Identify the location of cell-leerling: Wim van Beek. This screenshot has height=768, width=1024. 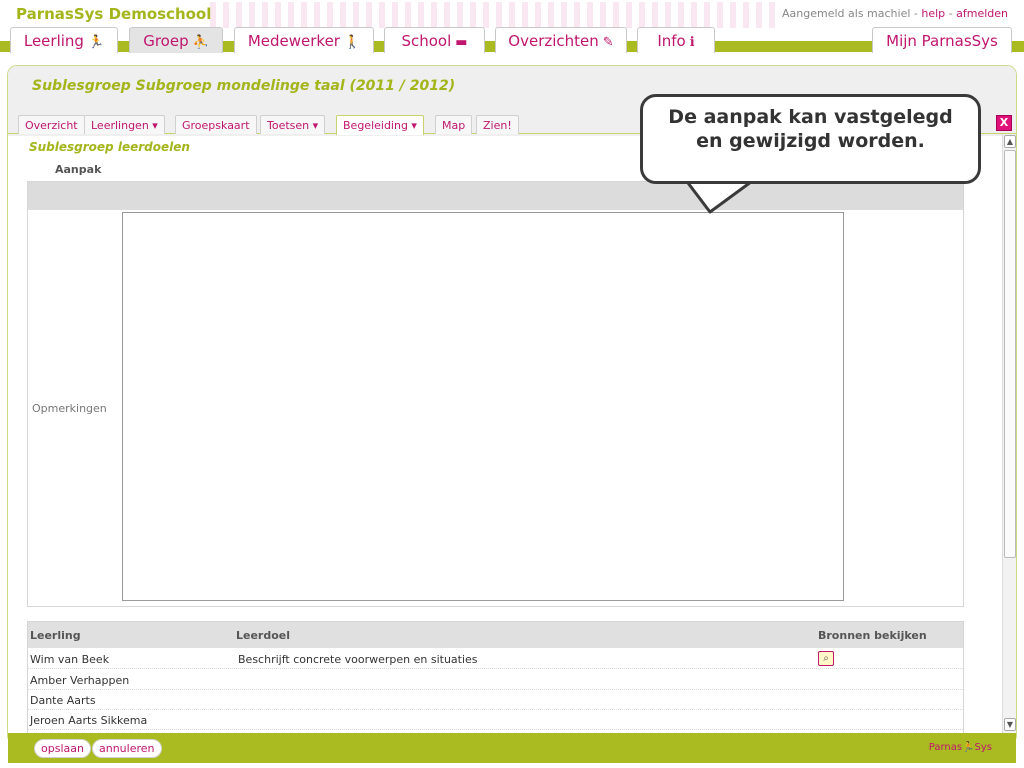
(70, 659).